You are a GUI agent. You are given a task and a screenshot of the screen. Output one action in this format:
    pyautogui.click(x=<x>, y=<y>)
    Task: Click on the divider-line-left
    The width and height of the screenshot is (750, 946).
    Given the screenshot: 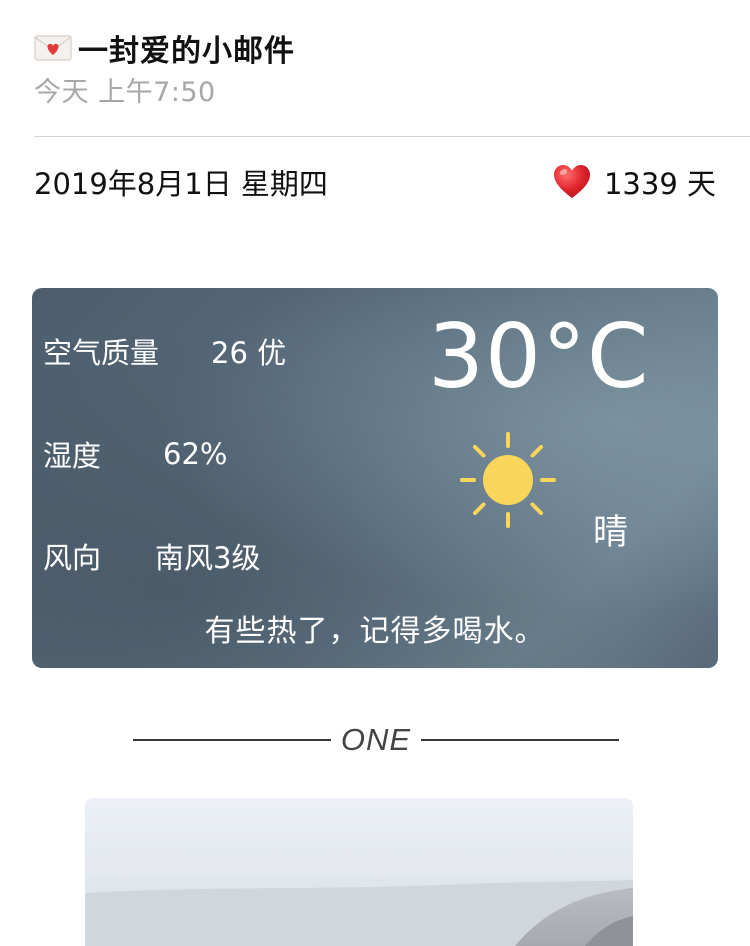 What is the action you would take?
    pyautogui.click(x=232, y=740)
    